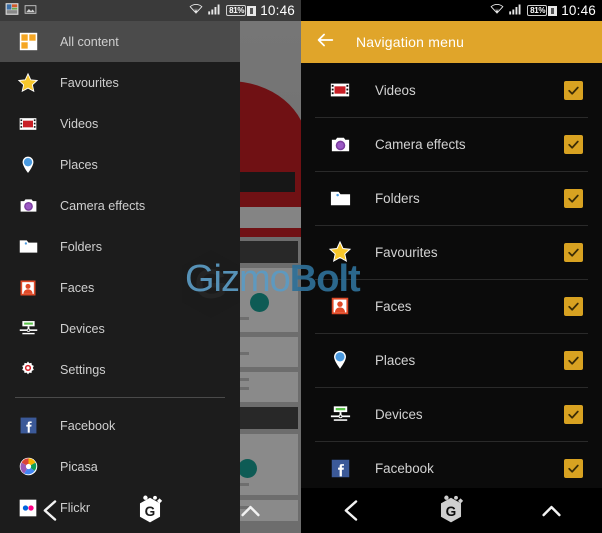 The width and height of the screenshot is (602, 533). What do you see at coordinates (406, 252) in the screenshot?
I see `menu-item-label: Favourites` at bounding box center [406, 252].